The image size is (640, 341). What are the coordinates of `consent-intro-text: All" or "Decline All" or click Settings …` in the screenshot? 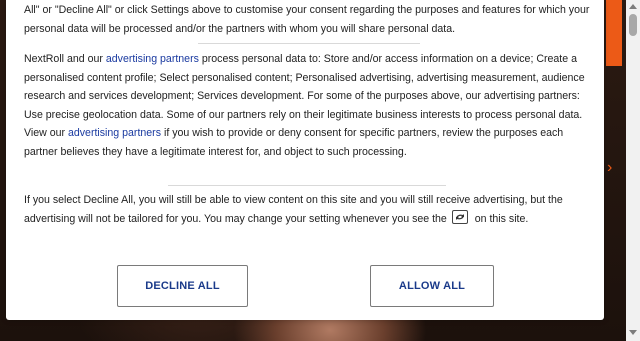 It's located at (307, 19).